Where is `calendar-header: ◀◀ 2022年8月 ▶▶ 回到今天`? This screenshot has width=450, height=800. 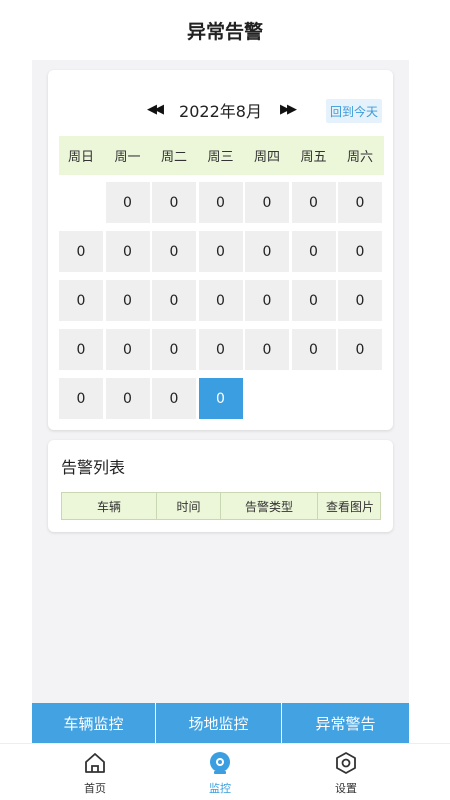 calendar-header: ◀◀ 2022年8月 ▶▶ 回到今天 is located at coordinates (220, 110).